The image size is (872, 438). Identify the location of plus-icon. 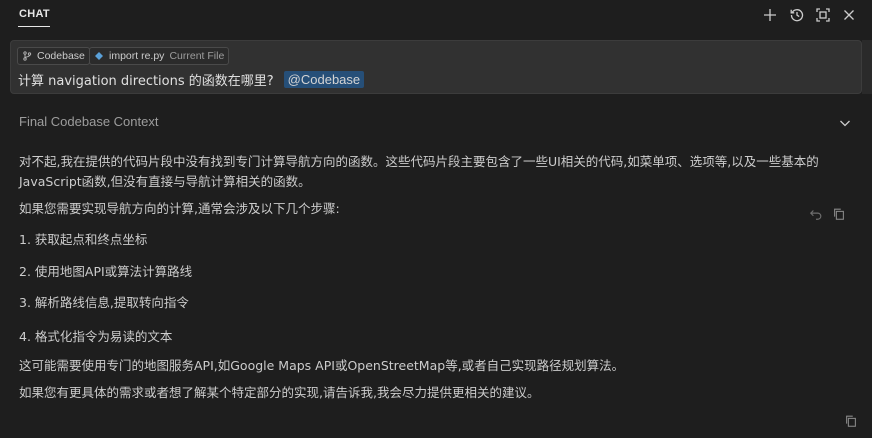
(770, 15).